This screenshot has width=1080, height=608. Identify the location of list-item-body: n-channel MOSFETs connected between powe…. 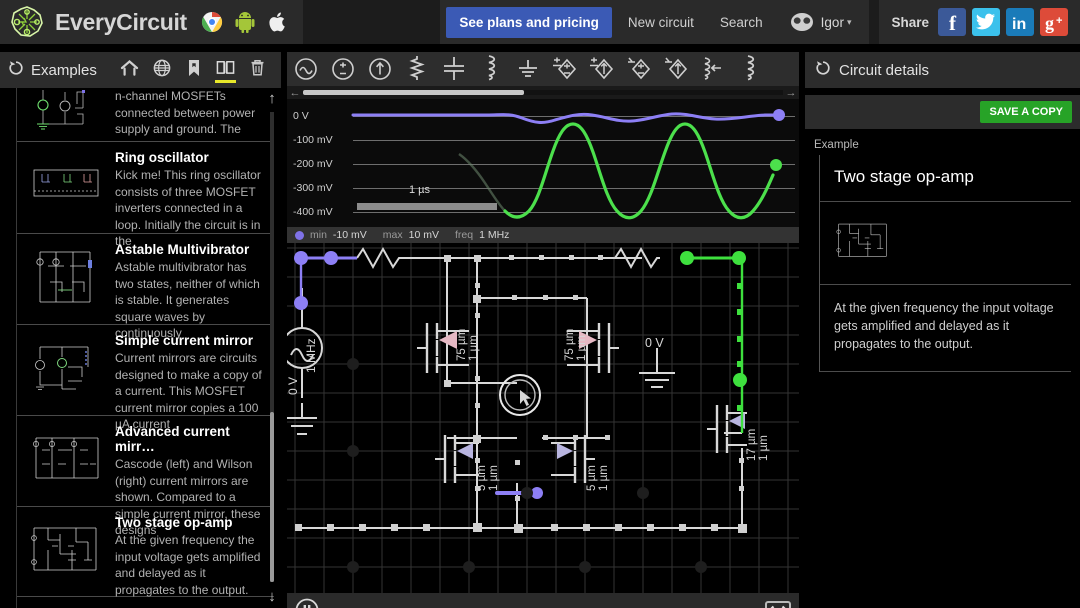
(186, 112).